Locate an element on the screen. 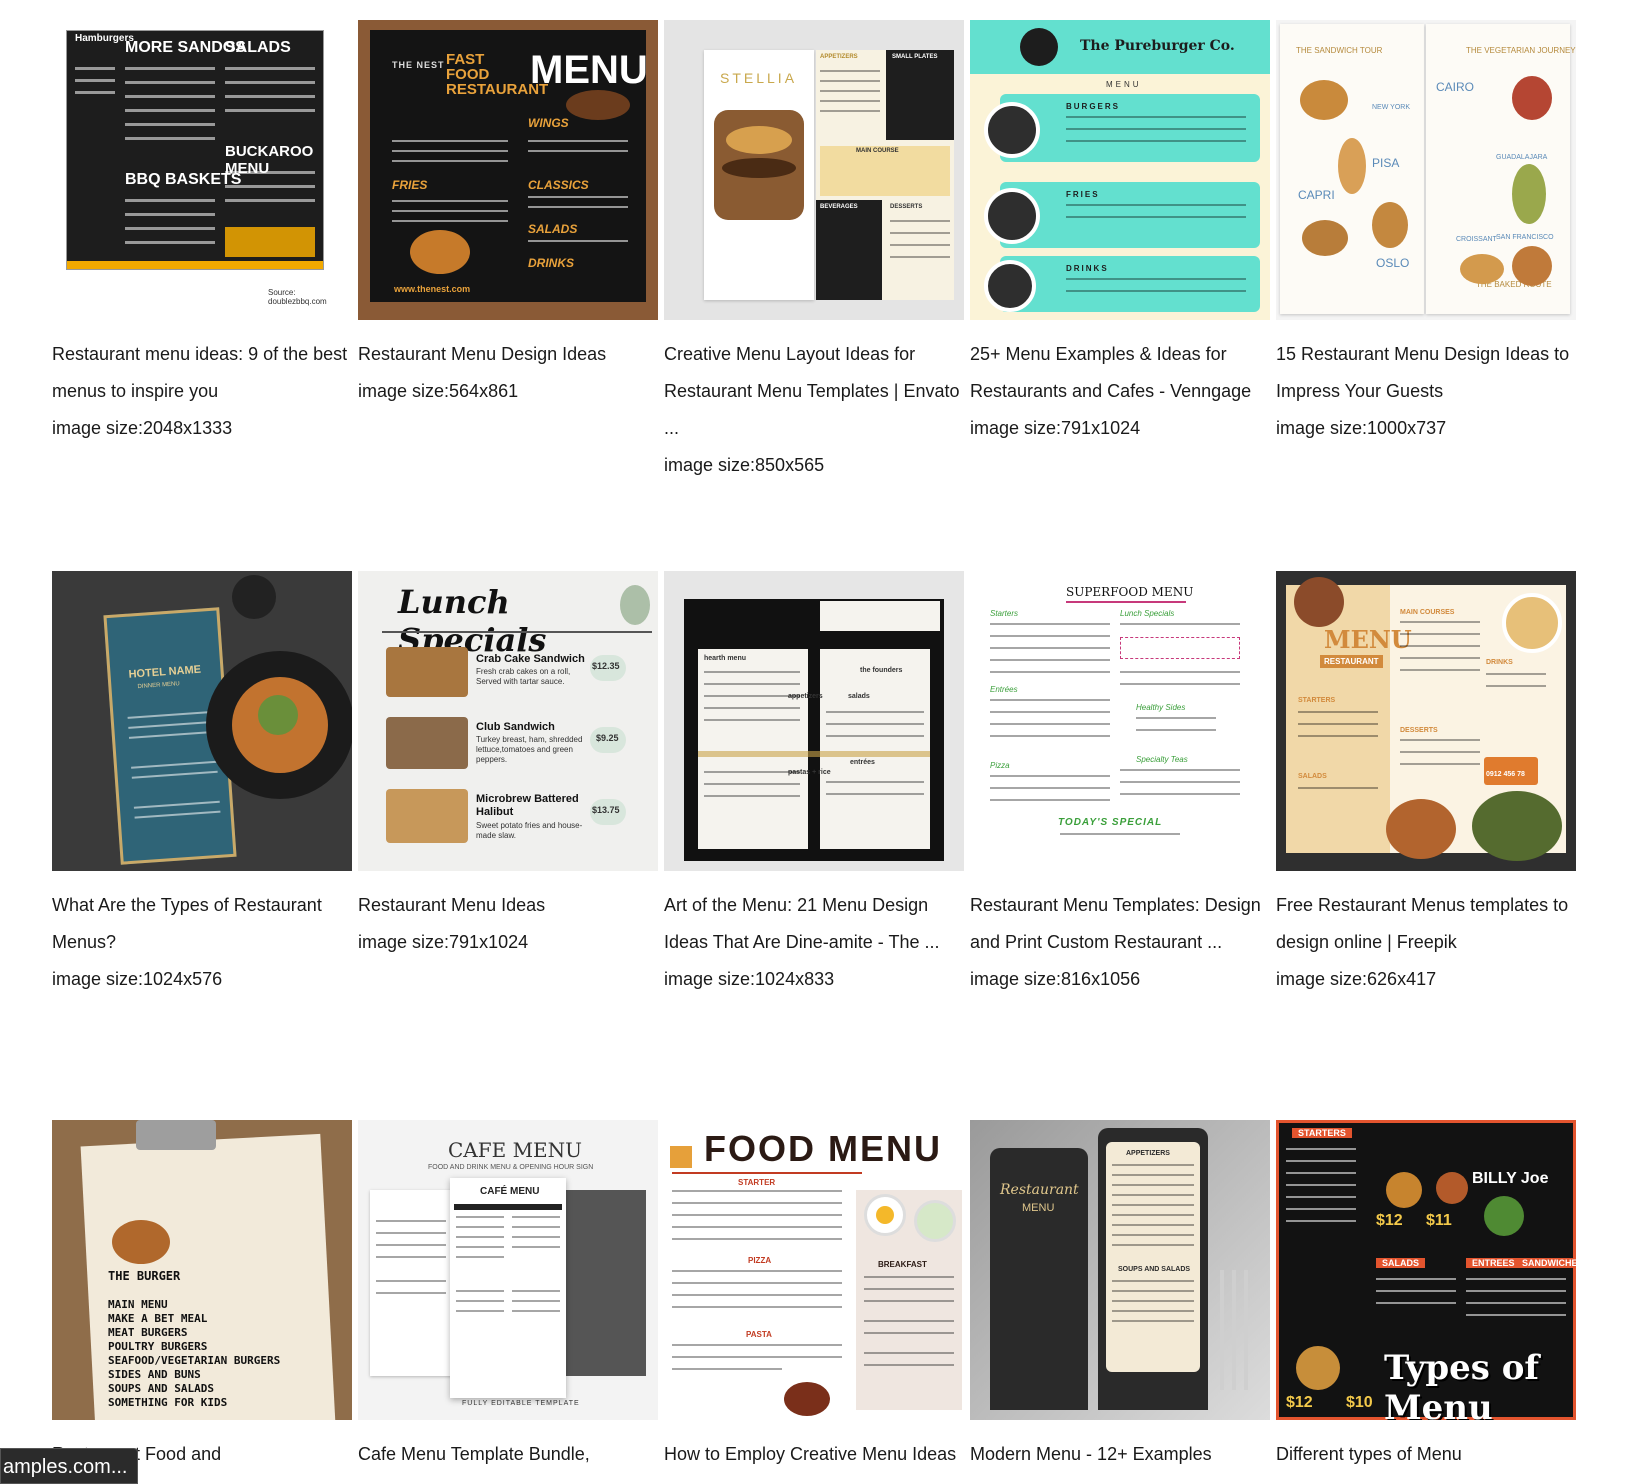 The height and width of the screenshot is (1484, 1638). menu-heading: Restaurant is located at coordinates (1039, 1190).